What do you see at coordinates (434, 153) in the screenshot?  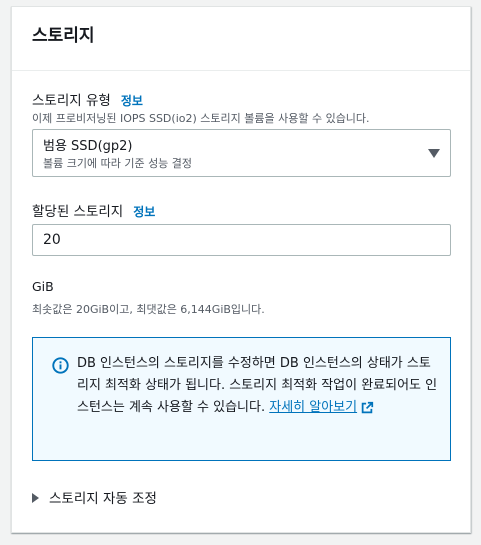 I see `caret-down-icon` at bounding box center [434, 153].